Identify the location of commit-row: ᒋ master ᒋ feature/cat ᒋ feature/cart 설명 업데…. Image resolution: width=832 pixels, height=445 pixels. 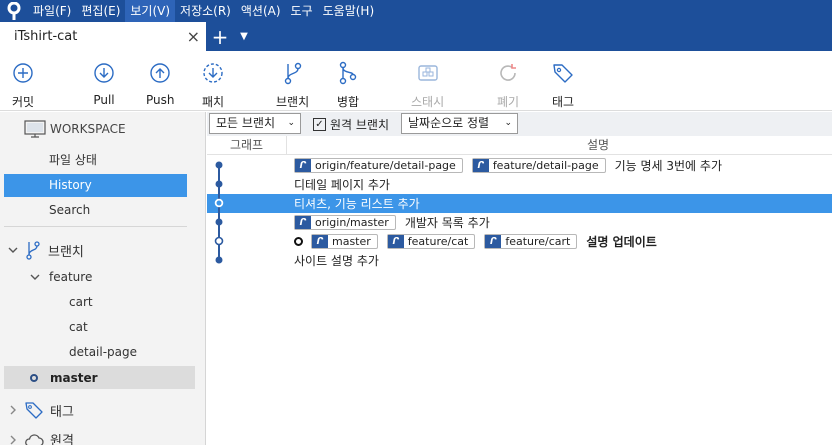
(519, 241).